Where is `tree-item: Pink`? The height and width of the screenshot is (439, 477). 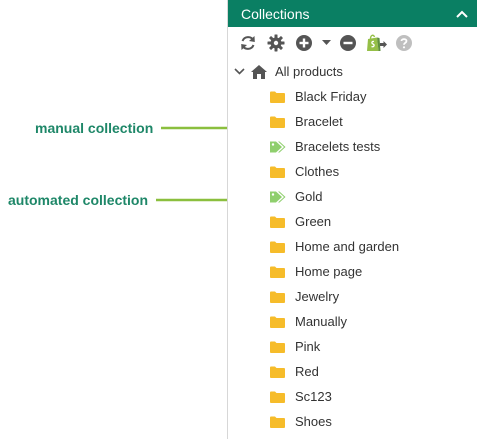
tree-item: Pink is located at coordinates (352, 346).